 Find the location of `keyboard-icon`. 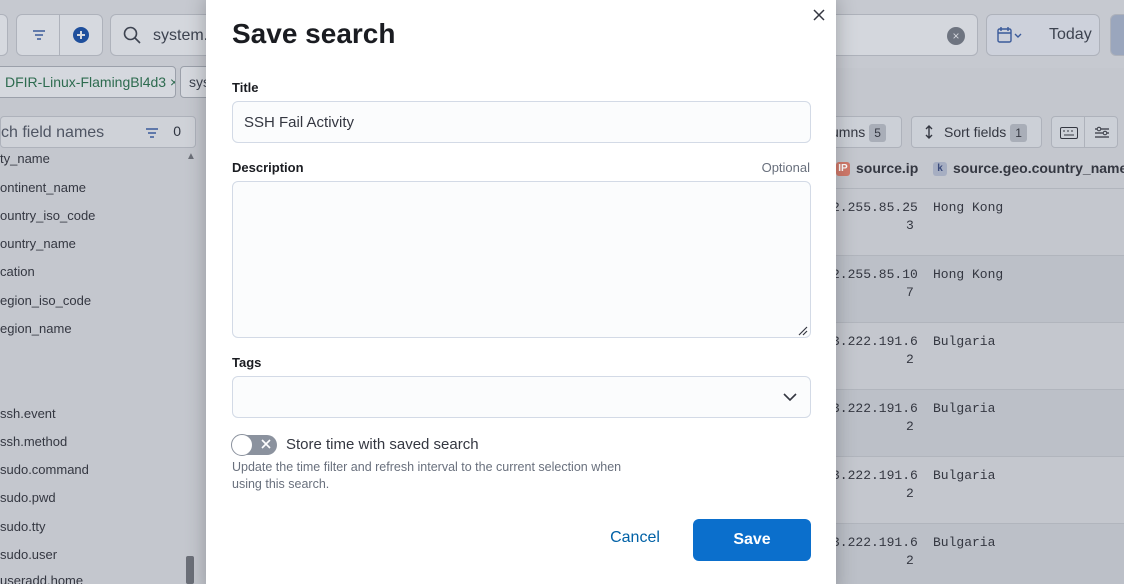

keyboard-icon is located at coordinates (1069, 133).